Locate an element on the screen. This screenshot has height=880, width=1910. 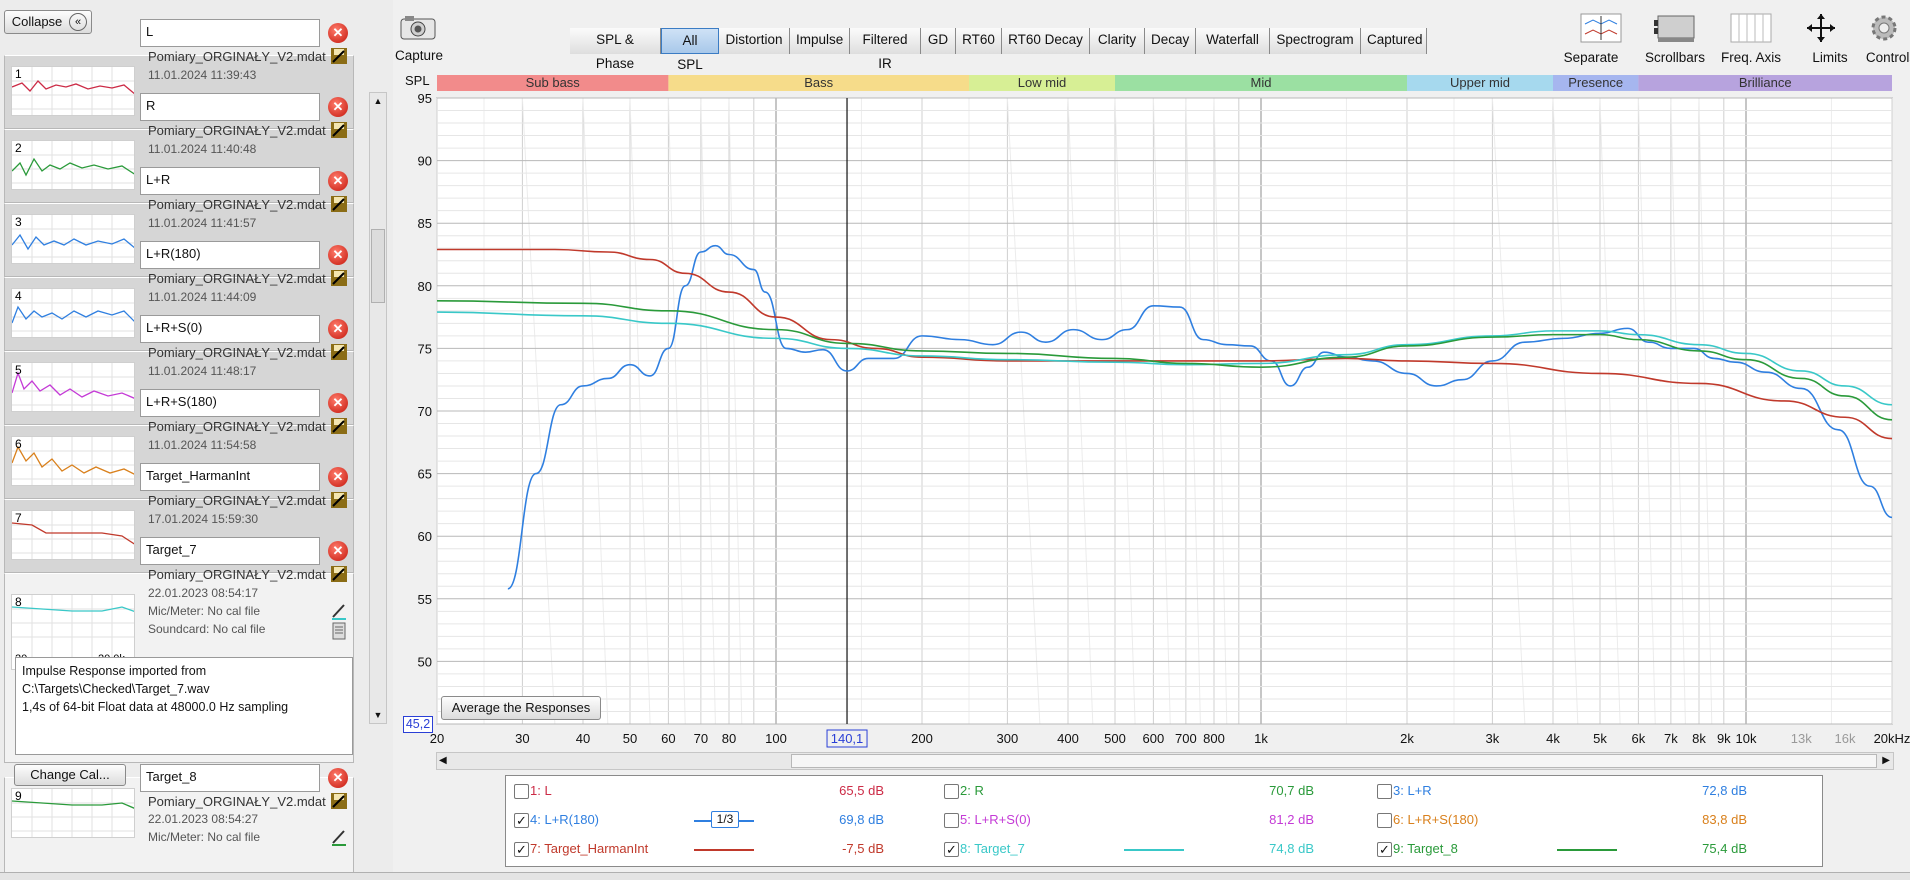
x-tick-label: 3k is located at coordinates (1493, 738).